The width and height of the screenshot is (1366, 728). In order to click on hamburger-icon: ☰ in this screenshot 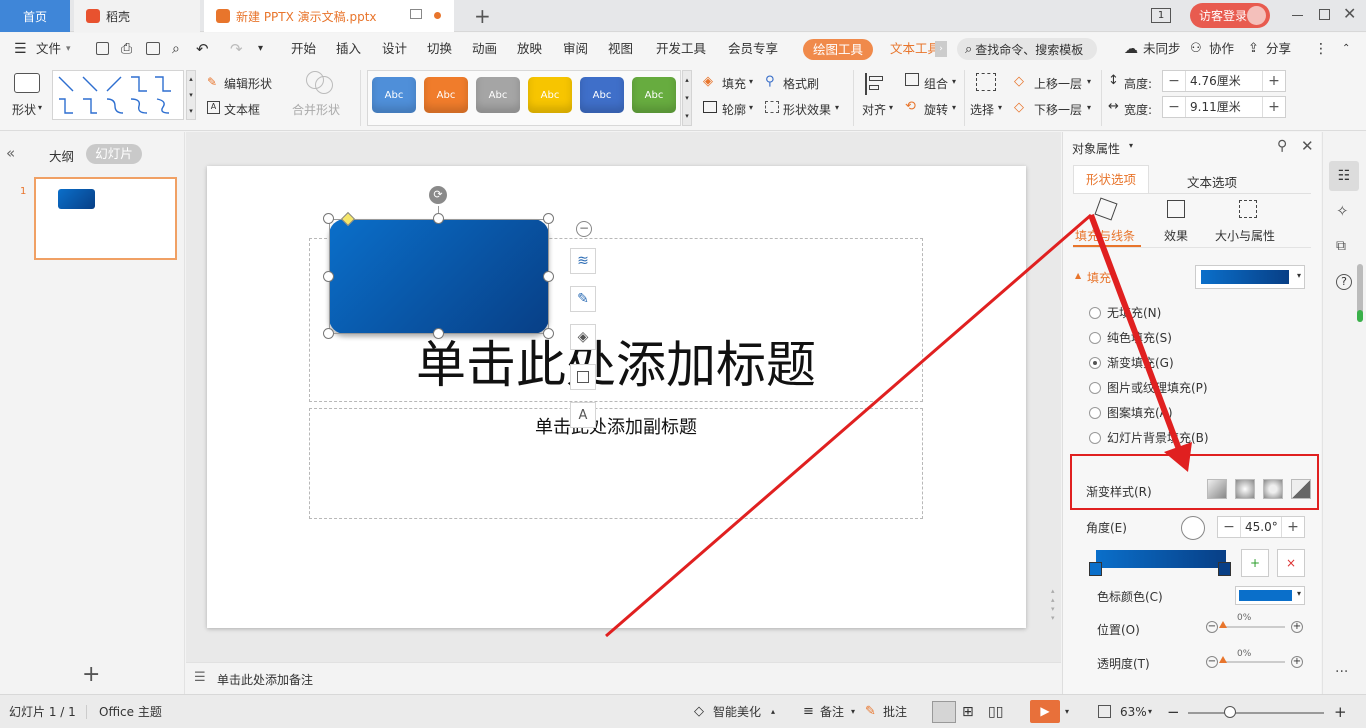, I will do `click(20, 49)`.